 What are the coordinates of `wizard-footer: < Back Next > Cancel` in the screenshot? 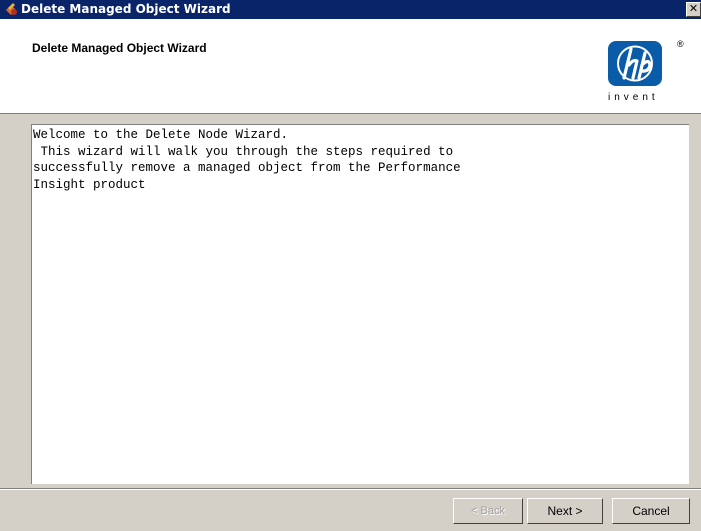 It's located at (350, 510).